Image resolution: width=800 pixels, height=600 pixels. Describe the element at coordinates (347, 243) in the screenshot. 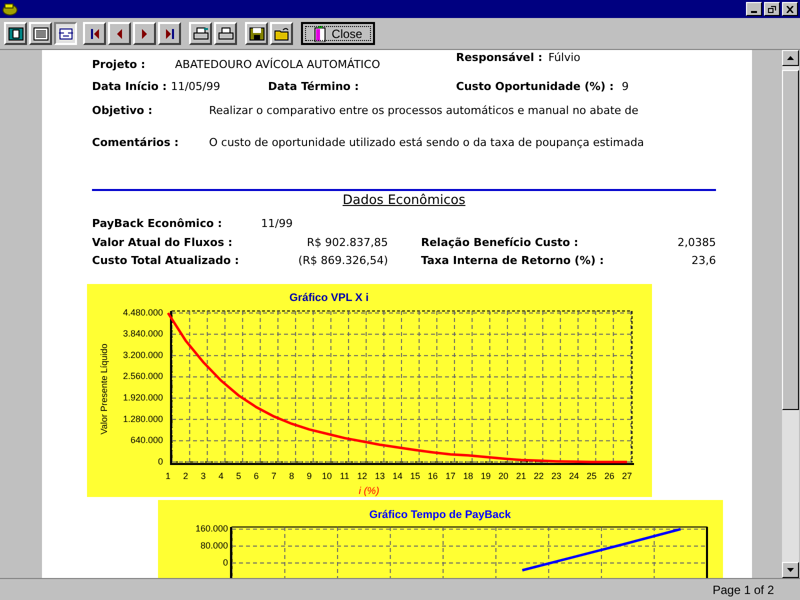

I see `field-value: R$ 902.837,85` at that location.